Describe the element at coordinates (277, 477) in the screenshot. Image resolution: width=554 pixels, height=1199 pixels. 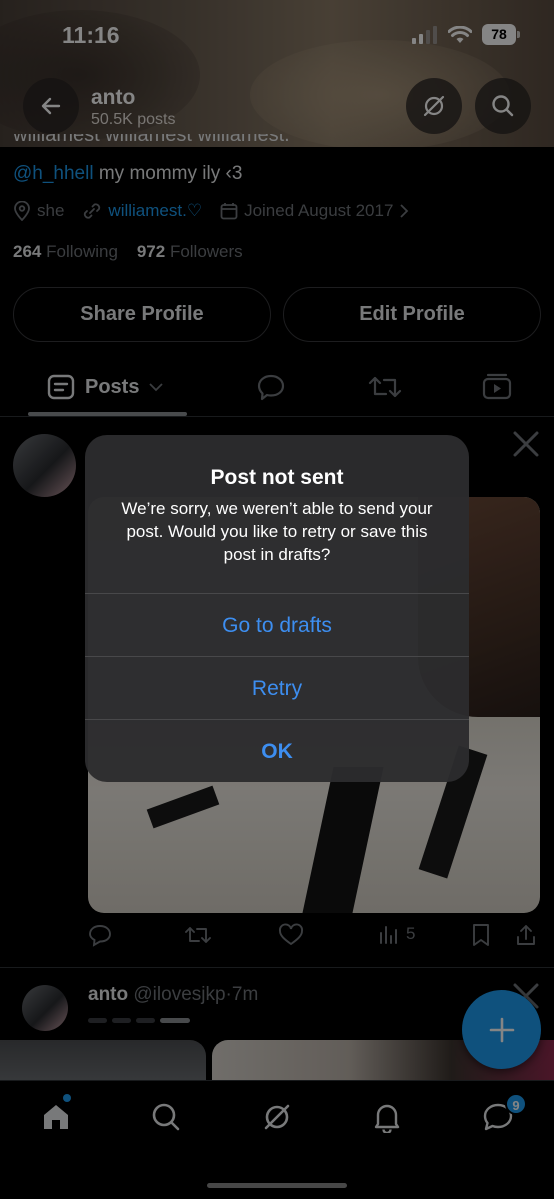
I see `alert-title: Post not sent` at that location.